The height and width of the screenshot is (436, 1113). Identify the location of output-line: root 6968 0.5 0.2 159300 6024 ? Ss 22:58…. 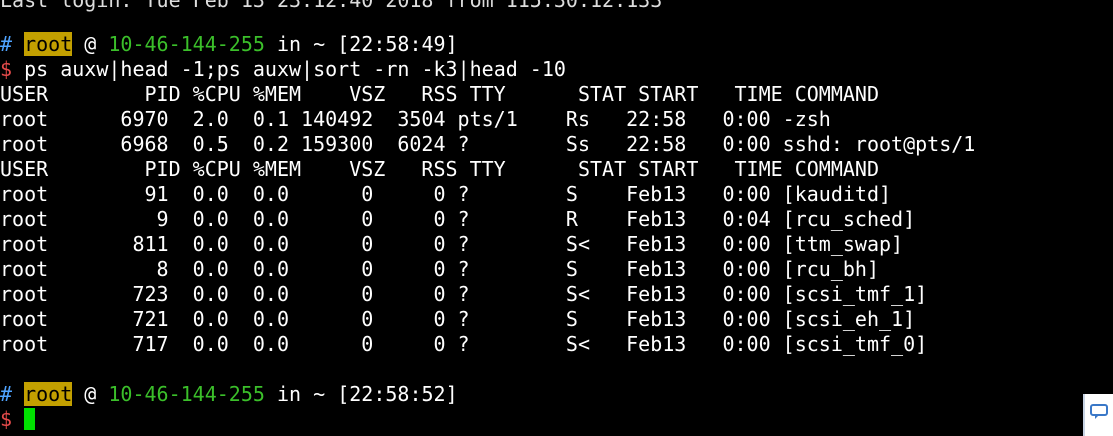
(488, 144).